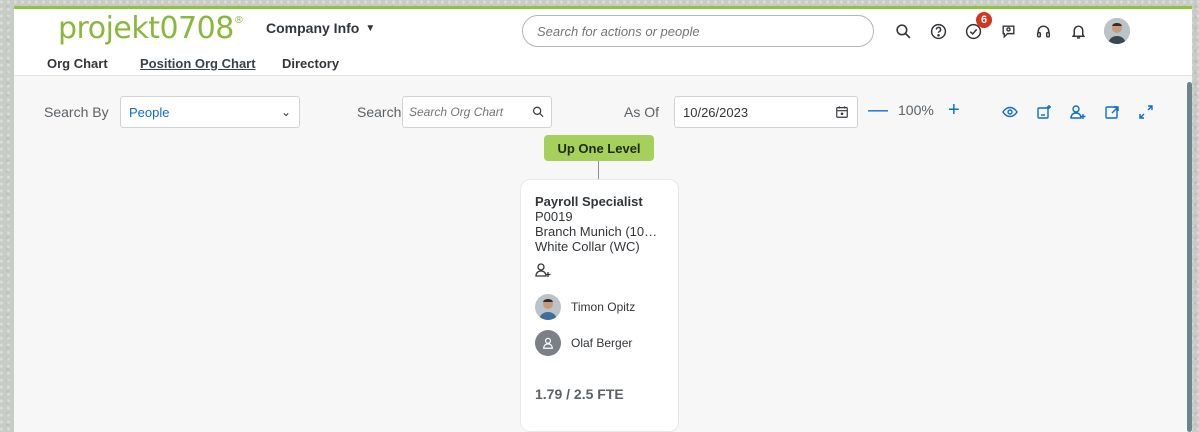 This screenshot has width=1199, height=432. Describe the element at coordinates (198, 63) in the screenshot. I see `tab-position-org-chart: Position Org Chart` at that location.